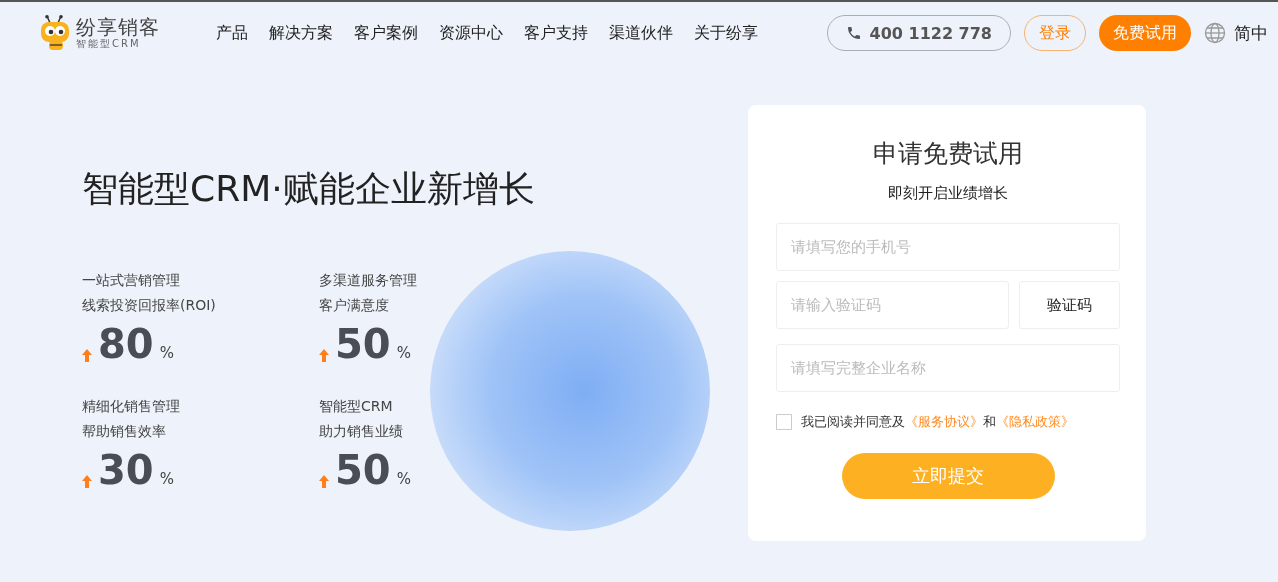 This screenshot has height=582, width=1278. I want to click on bee-logo-icon, so click(56, 33).